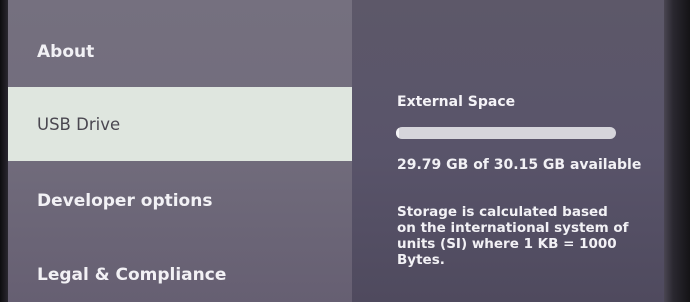  Describe the element at coordinates (180, 124) in the screenshot. I see `menu-item-usb-drive: USB Drive` at that location.